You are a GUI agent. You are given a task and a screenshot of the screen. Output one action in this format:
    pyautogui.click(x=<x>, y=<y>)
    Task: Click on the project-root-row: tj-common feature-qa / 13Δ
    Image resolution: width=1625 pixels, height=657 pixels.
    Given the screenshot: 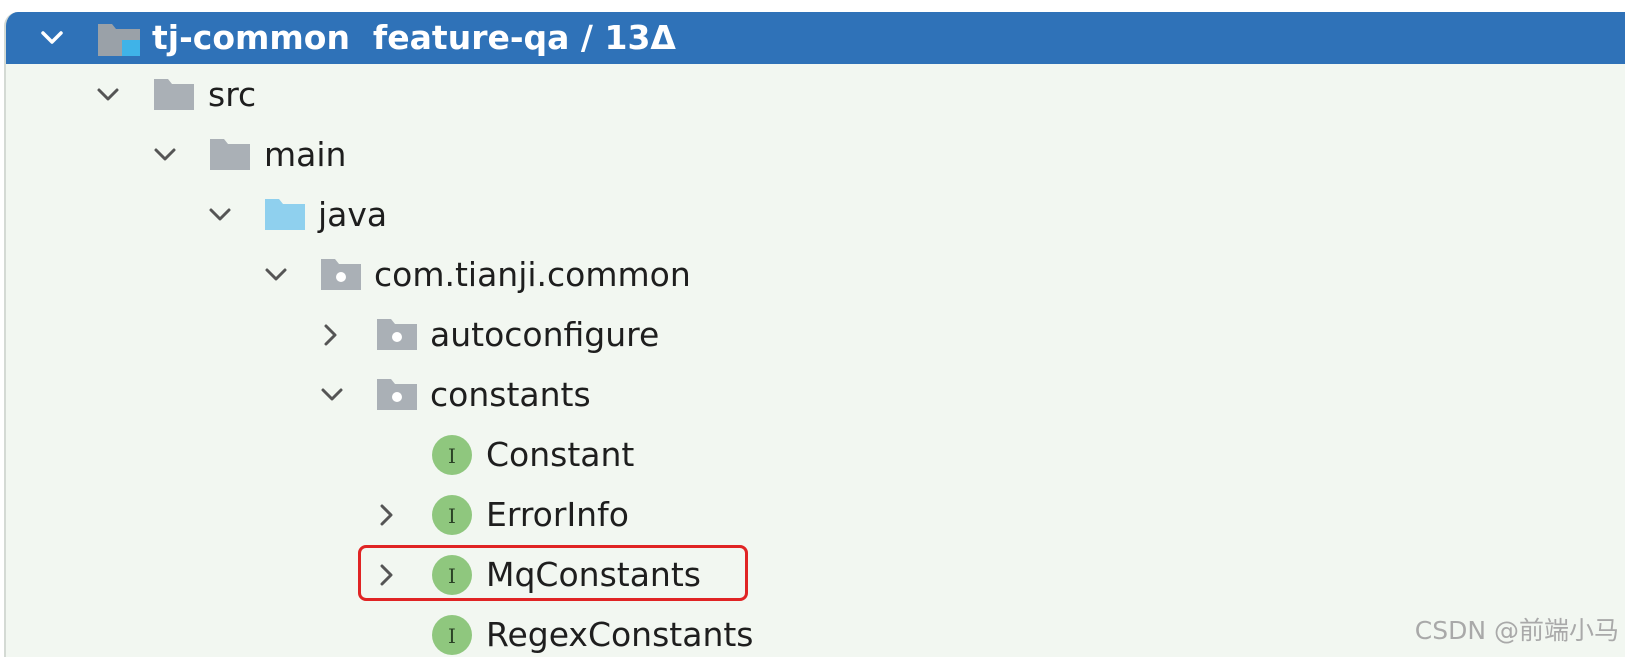 What is the action you would take?
    pyautogui.click(x=815, y=38)
    